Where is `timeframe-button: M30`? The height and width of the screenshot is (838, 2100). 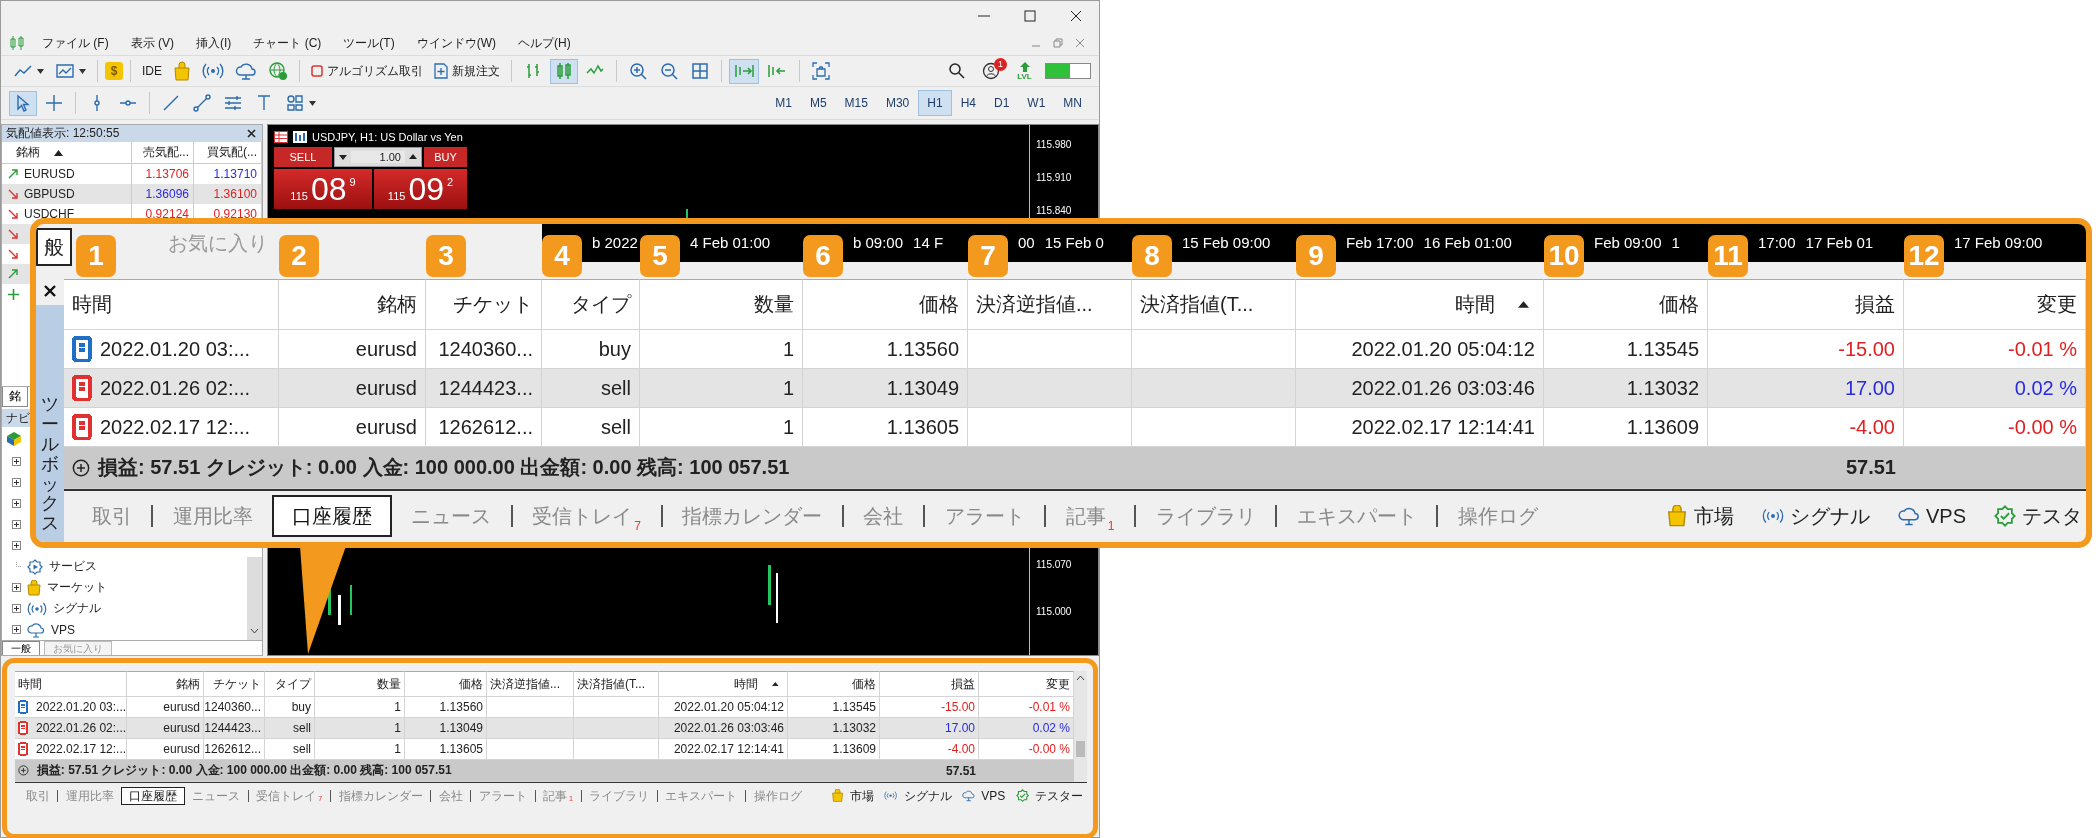
timeframe-button: M30 is located at coordinates (897, 103).